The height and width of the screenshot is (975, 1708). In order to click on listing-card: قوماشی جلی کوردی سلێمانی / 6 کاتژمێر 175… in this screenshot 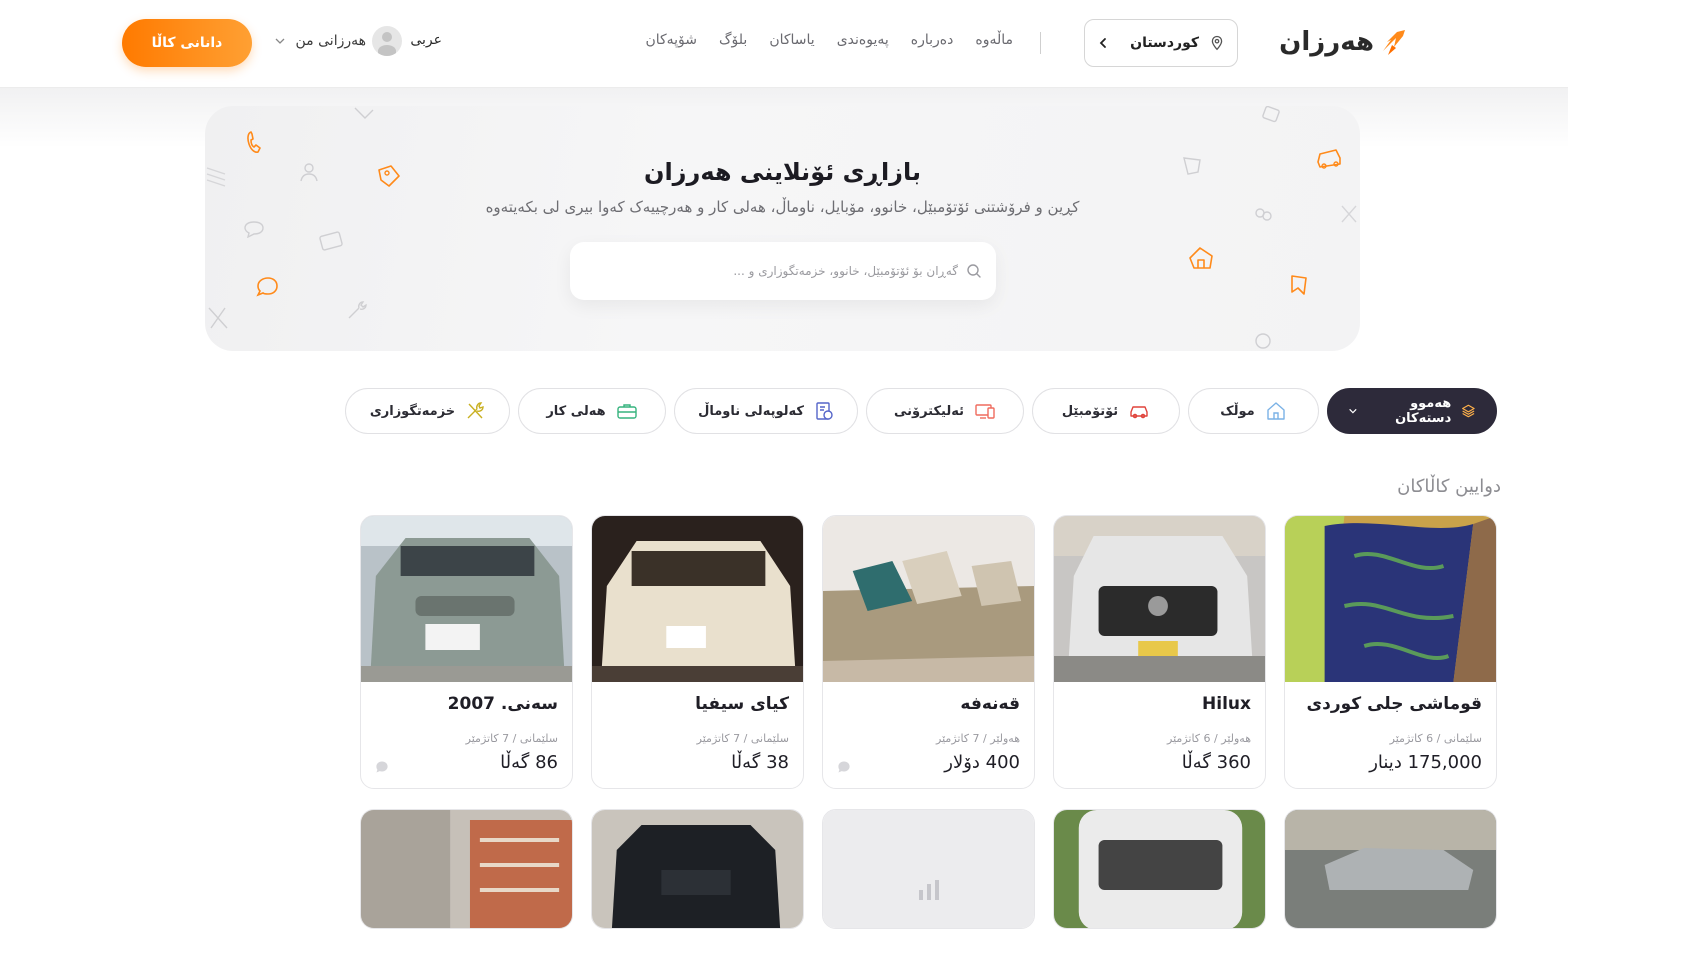, I will do `click(1390, 652)`.